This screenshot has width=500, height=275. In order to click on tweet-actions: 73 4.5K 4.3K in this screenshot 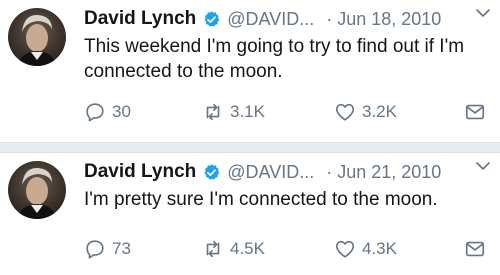, I will do `click(285, 249)`.